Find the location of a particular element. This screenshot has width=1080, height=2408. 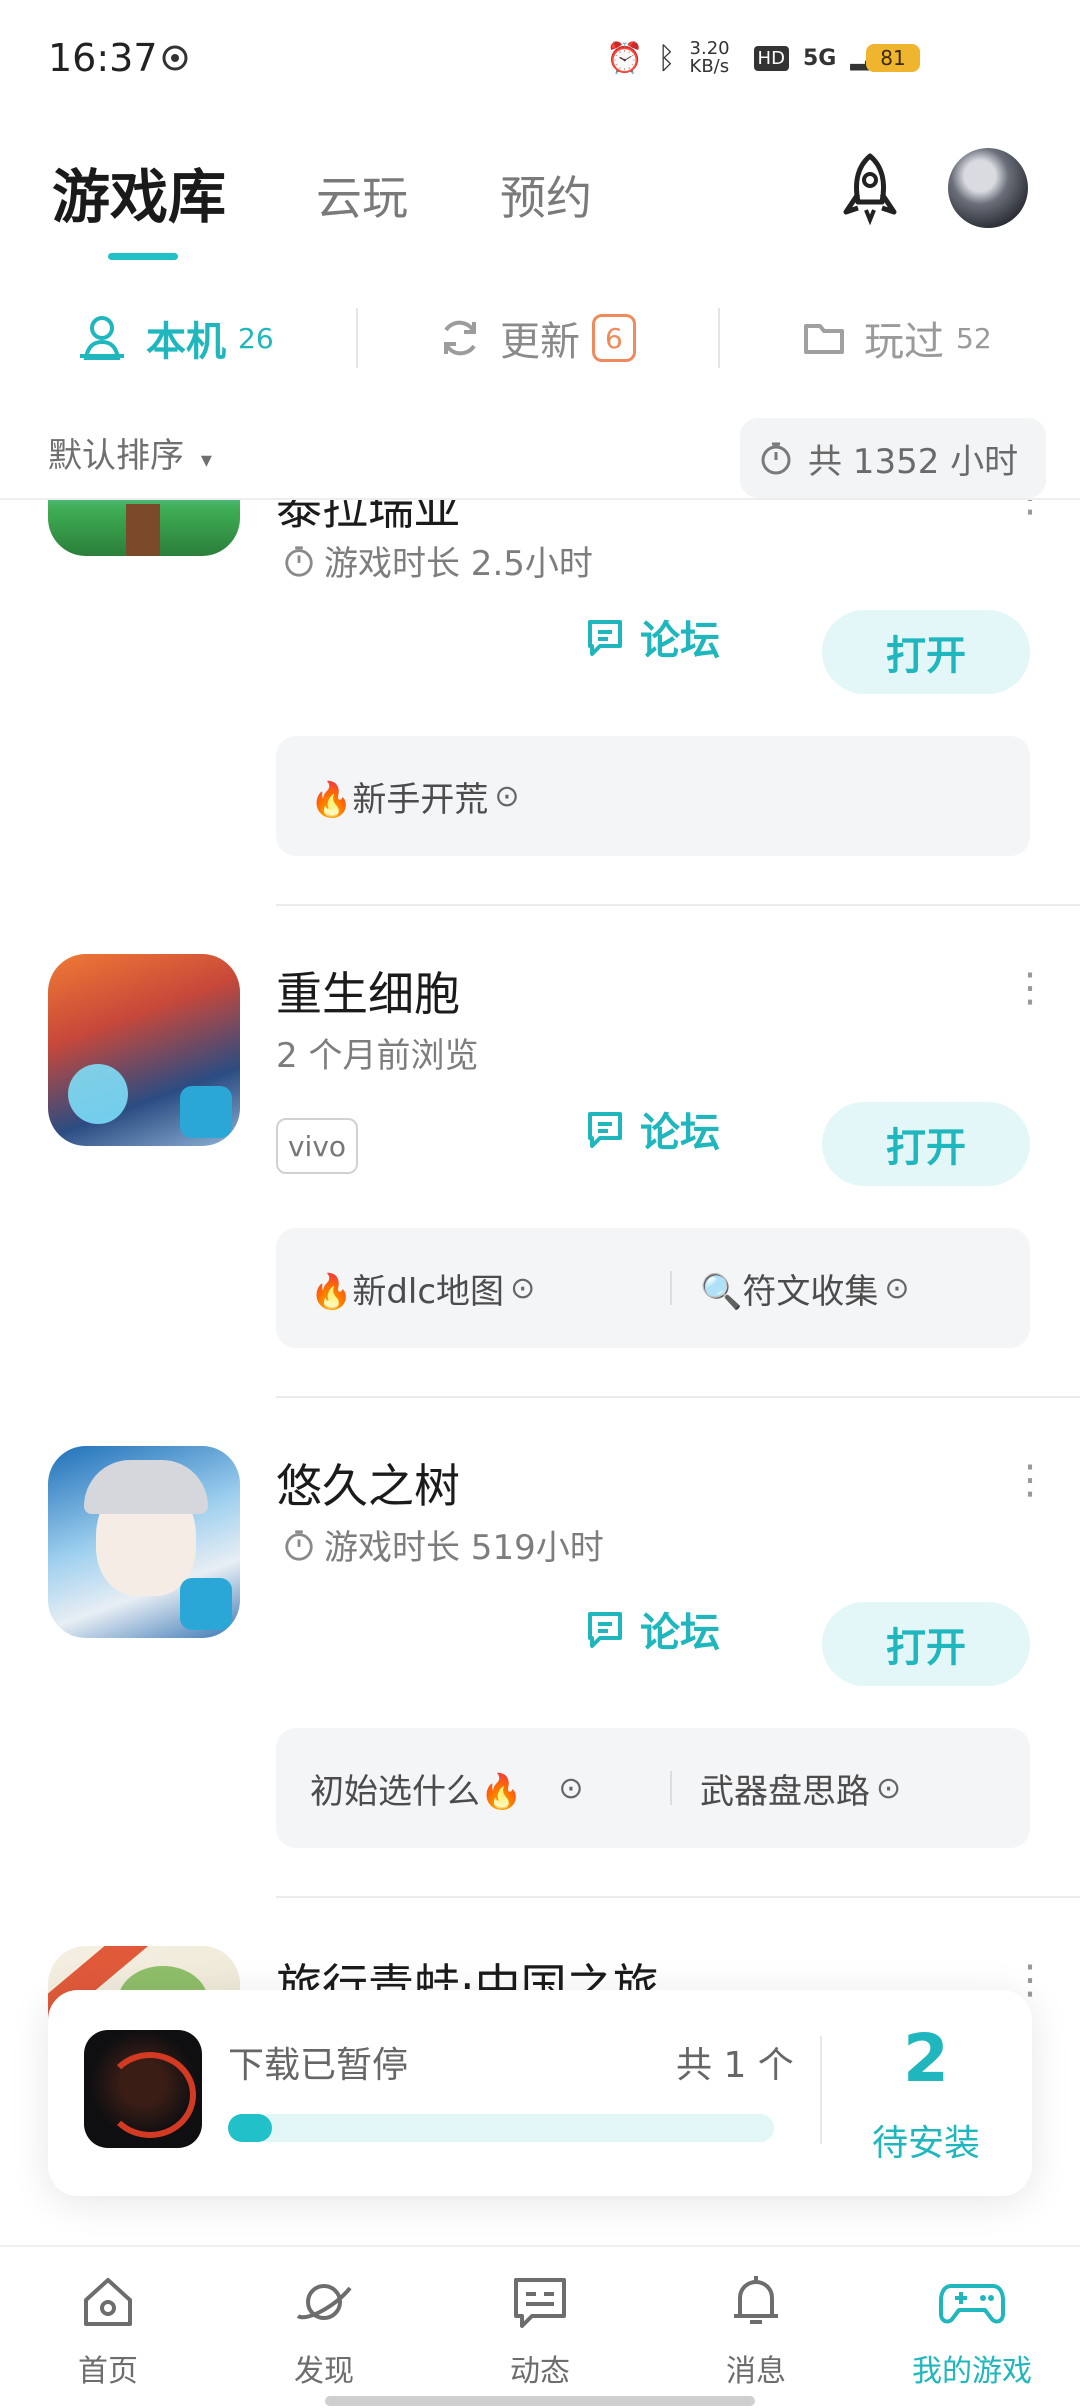

active-tab-indicator is located at coordinates (143, 256).